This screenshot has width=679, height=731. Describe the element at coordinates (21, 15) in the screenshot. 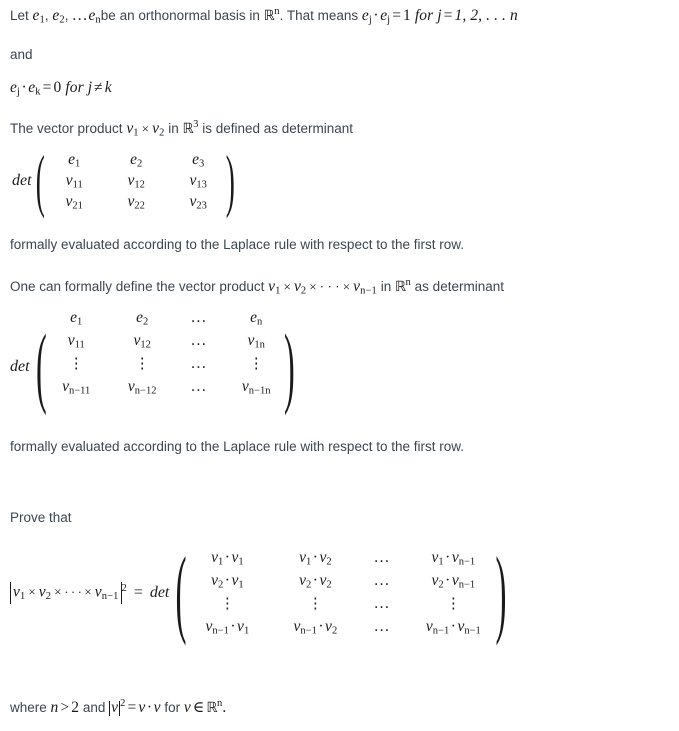

I see `text-let: Let` at that location.